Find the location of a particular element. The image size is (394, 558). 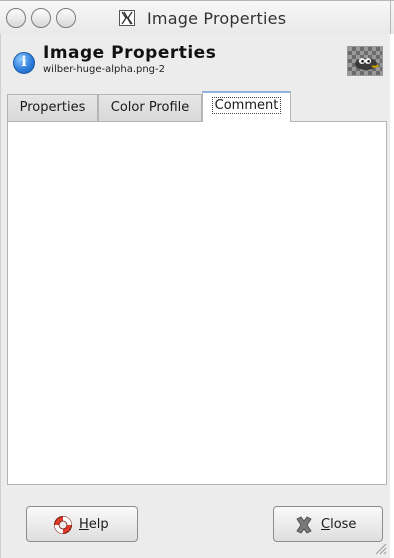

window-maximize-button is located at coordinates (66, 18).